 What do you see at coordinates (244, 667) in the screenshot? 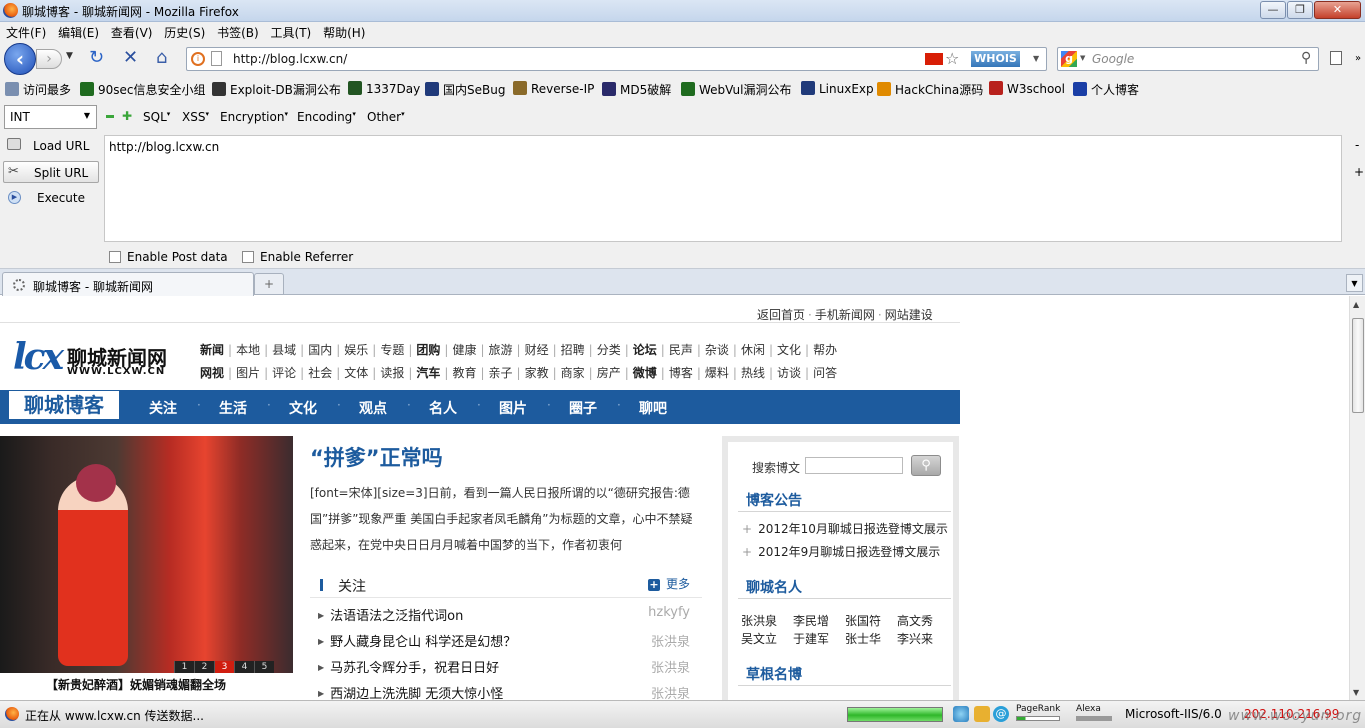
I see `photo-page-button: 4` at bounding box center [244, 667].